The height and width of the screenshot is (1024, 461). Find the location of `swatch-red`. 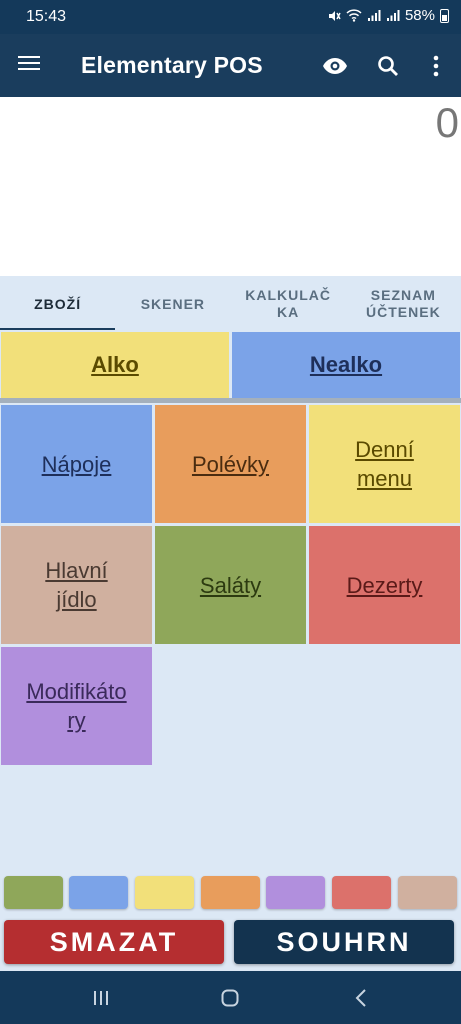

swatch-red is located at coordinates (361, 892).